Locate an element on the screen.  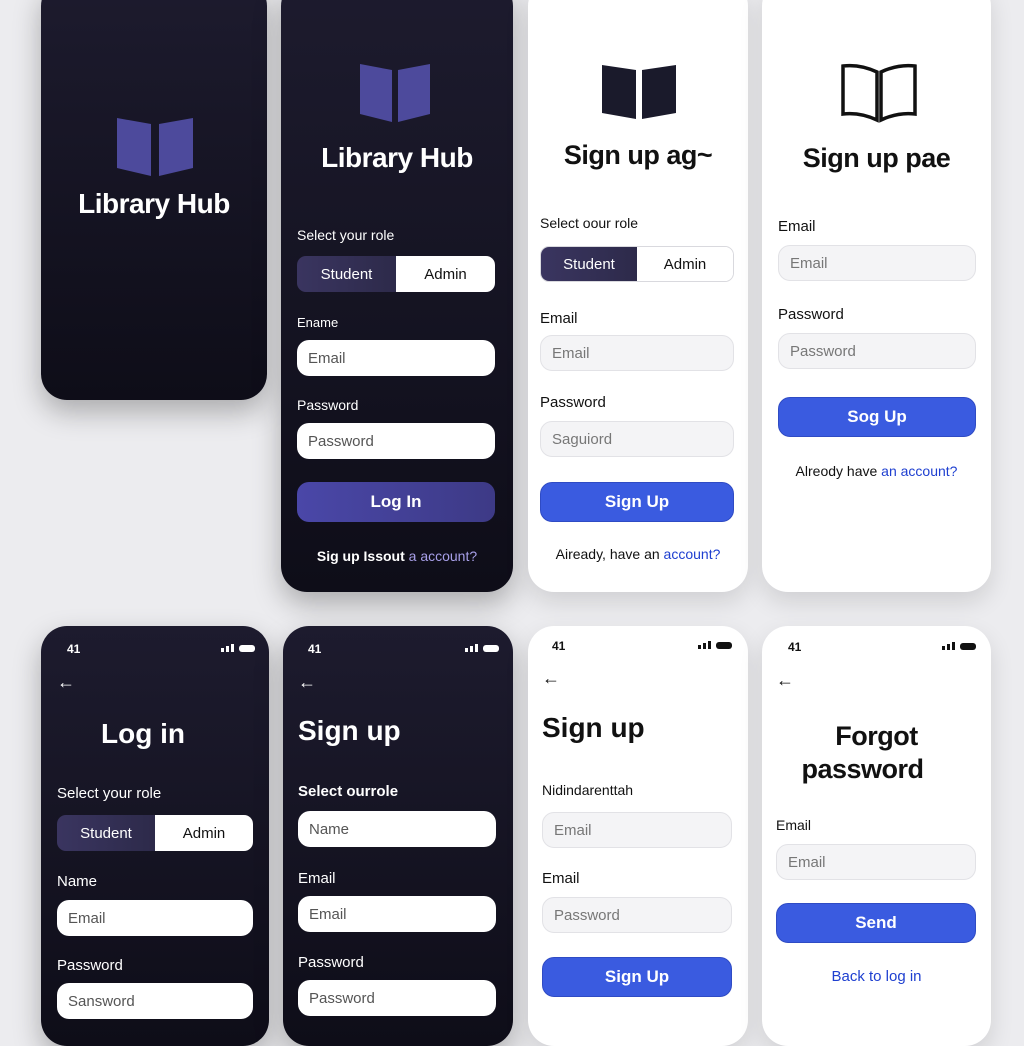
page-title: Forgot password is located at coordinates (876, 753).